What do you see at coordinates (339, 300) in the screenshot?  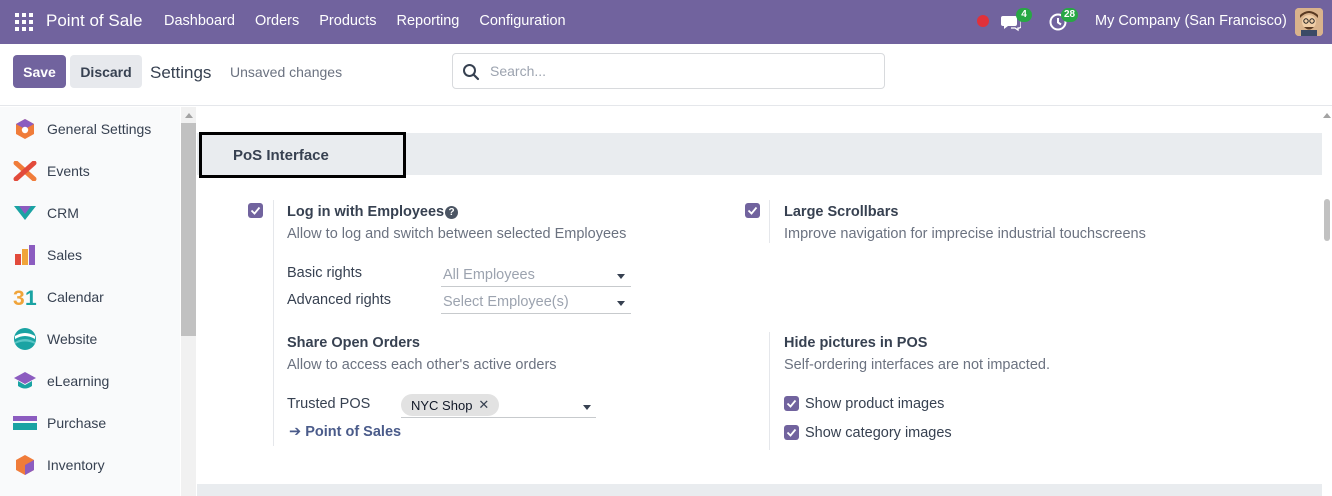 I see `advanced-rights-label: Advanced rights` at bounding box center [339, 300].